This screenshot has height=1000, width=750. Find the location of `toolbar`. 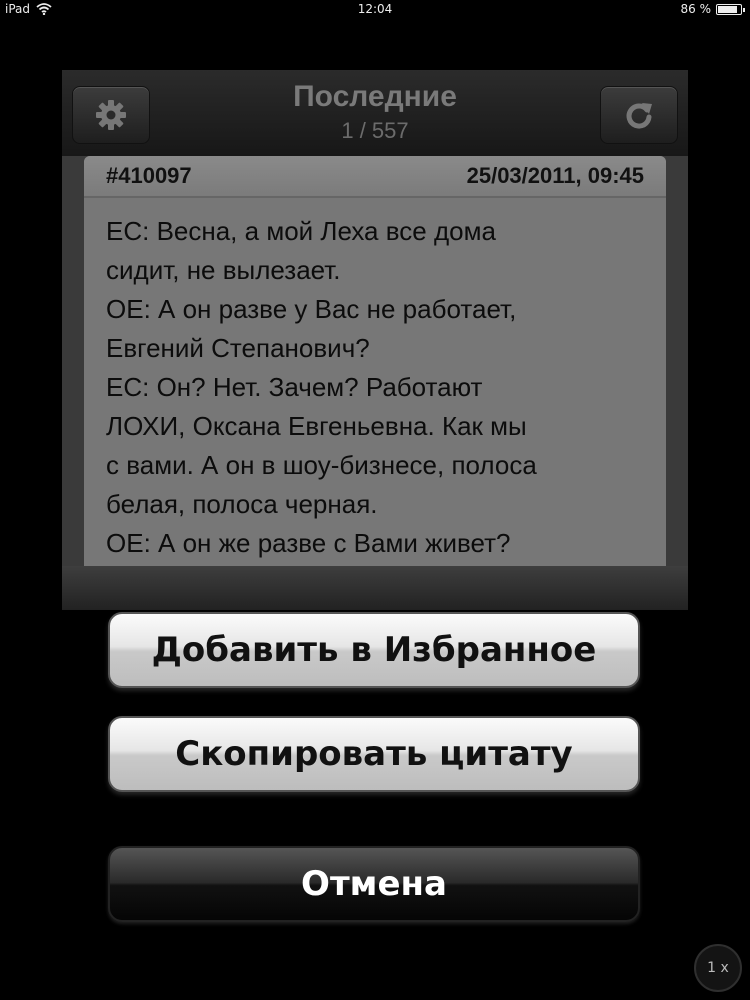

toolbar is located at coordinates (375, 588).